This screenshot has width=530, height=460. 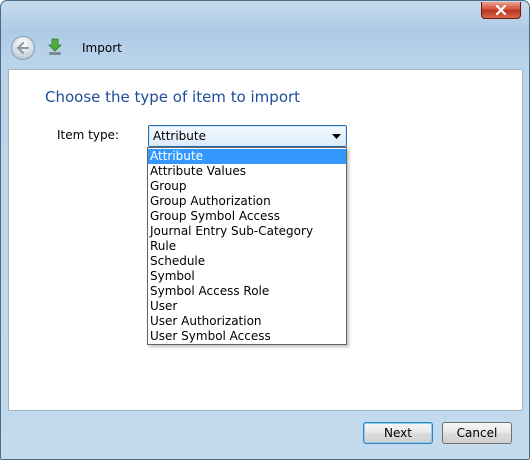 I want to click on dropdown-option: Attribute, so click(x=247, y=156).